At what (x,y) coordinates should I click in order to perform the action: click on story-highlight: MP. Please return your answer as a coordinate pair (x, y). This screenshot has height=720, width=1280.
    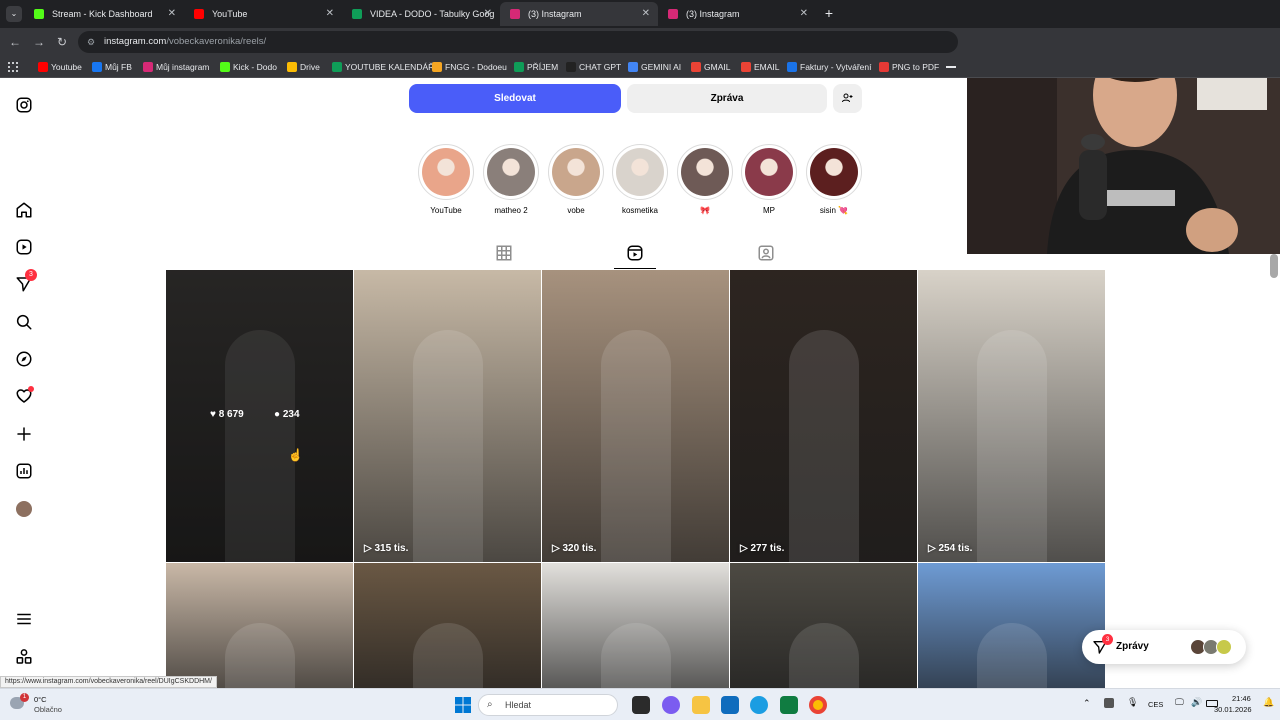
    Looking at the image, I should click on (769, 179).